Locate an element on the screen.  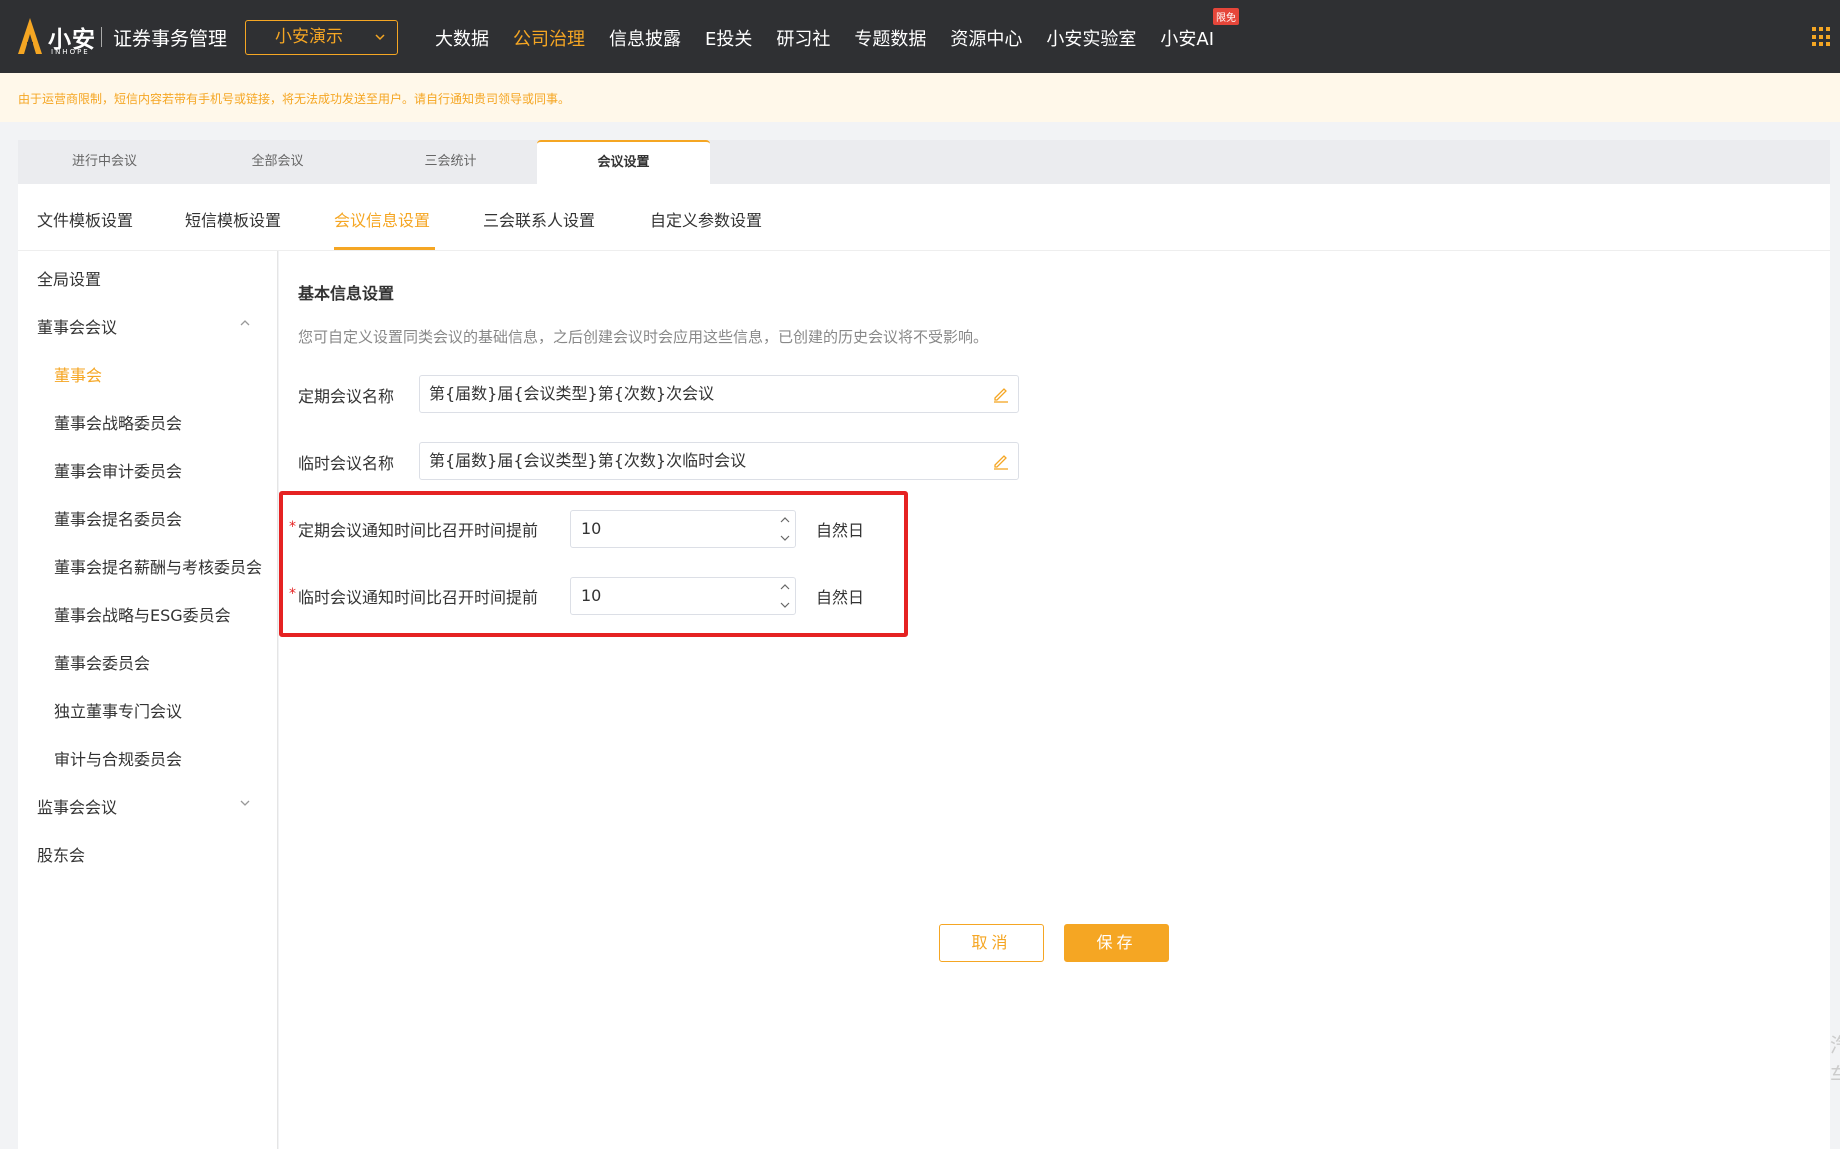
regular-name-input: 第{届数}届{会议类型}第{次数}次会议 is located at coordinates (719, 394).